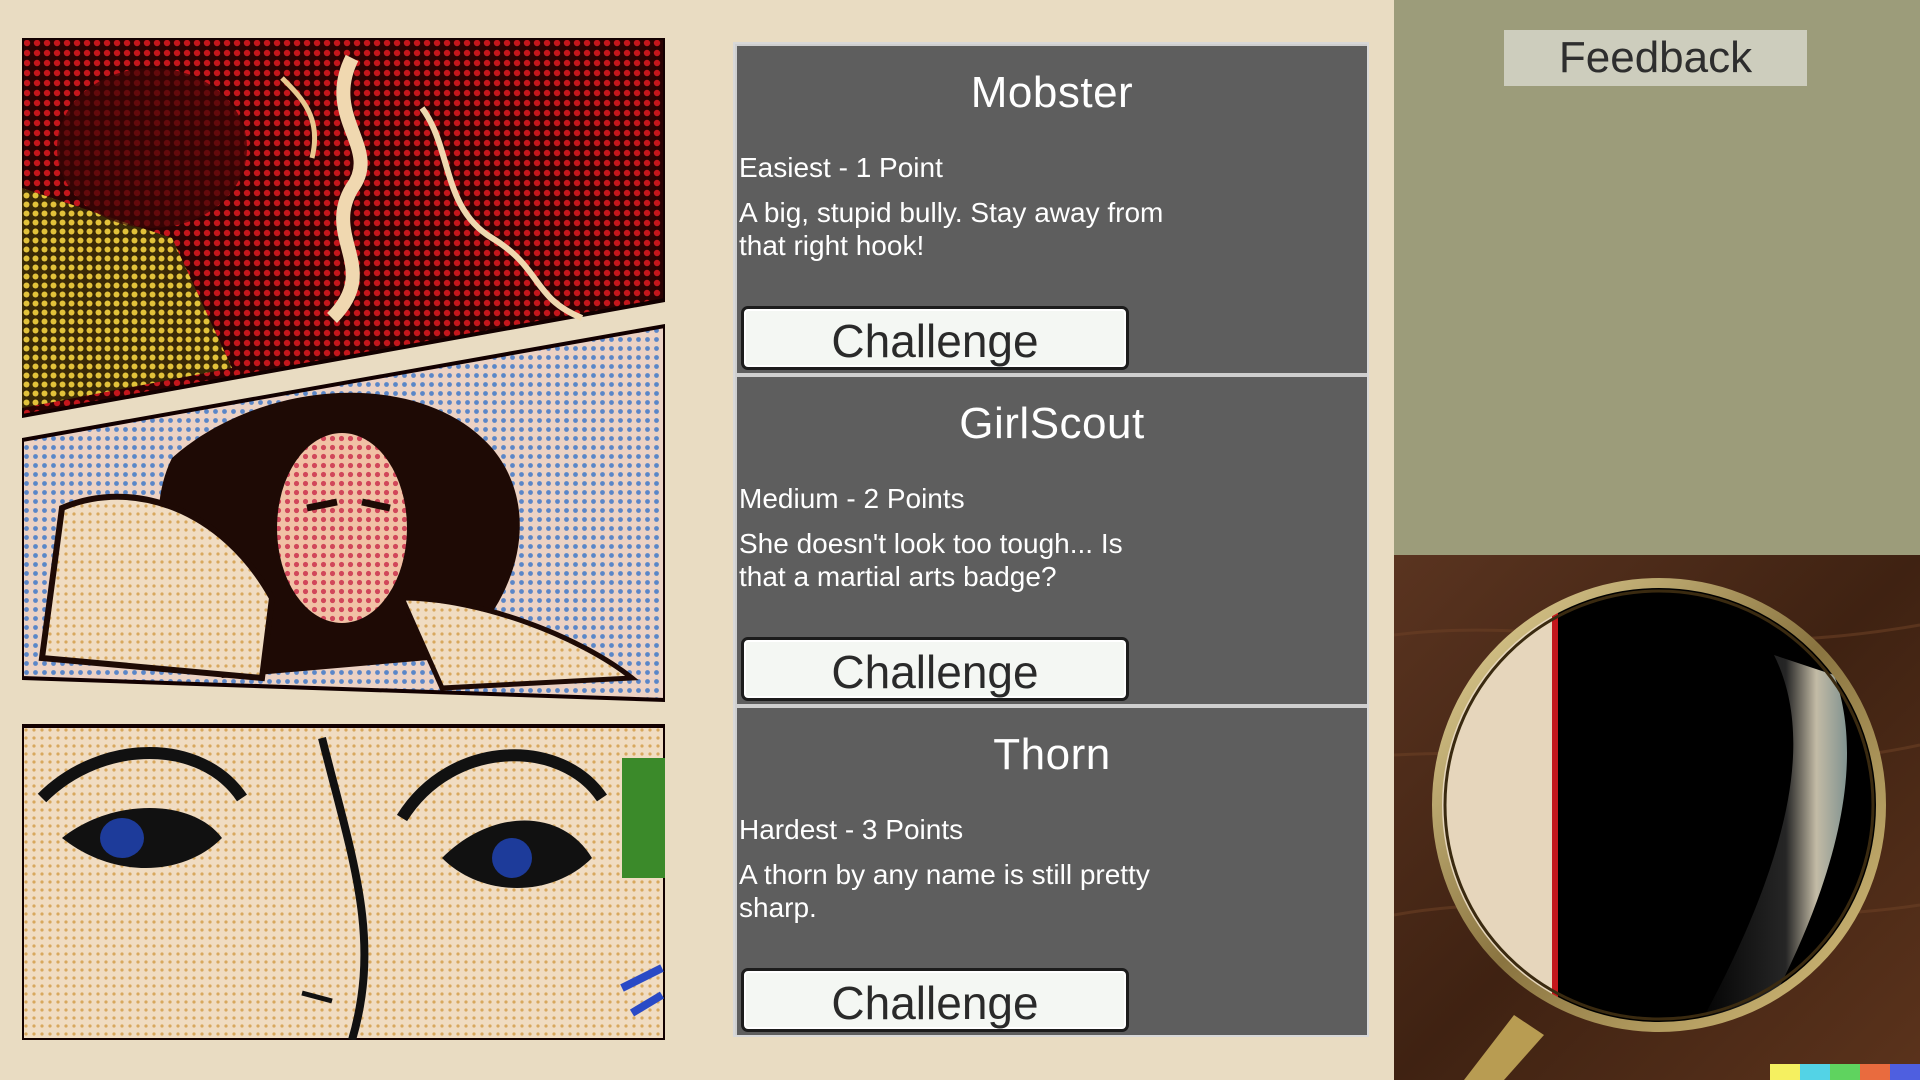  What do you see at coordinates (841, 167) in the screenshot?
I see `opponent-difficulty: Easiest - 1 Point` at bounding box center [841, 167].